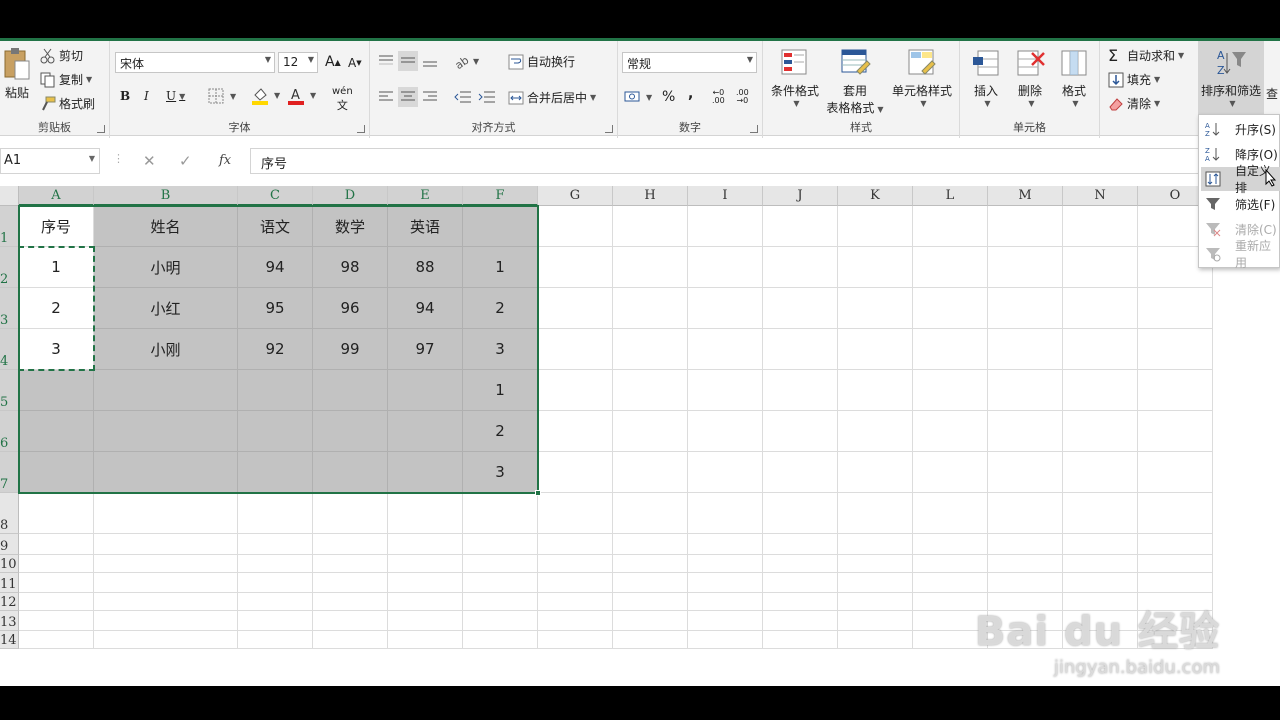  Describe the element at coordinates (350, 308) in the screenshot. I see `cell-d3: 96` at that location.